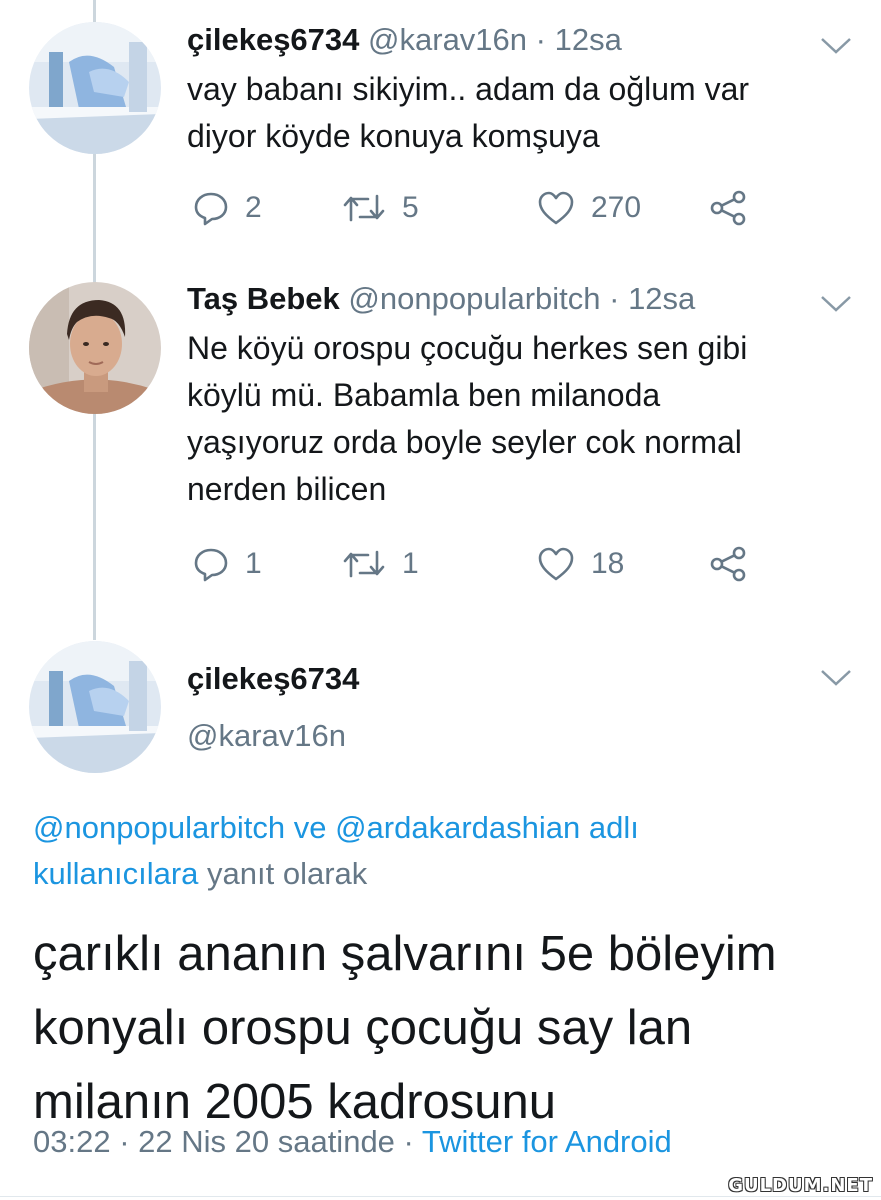 This screenshot has width=881, height=1200. I want to click on tweet-text-line: köylü mü. Babamla ben milanoda, so click(424, 395).